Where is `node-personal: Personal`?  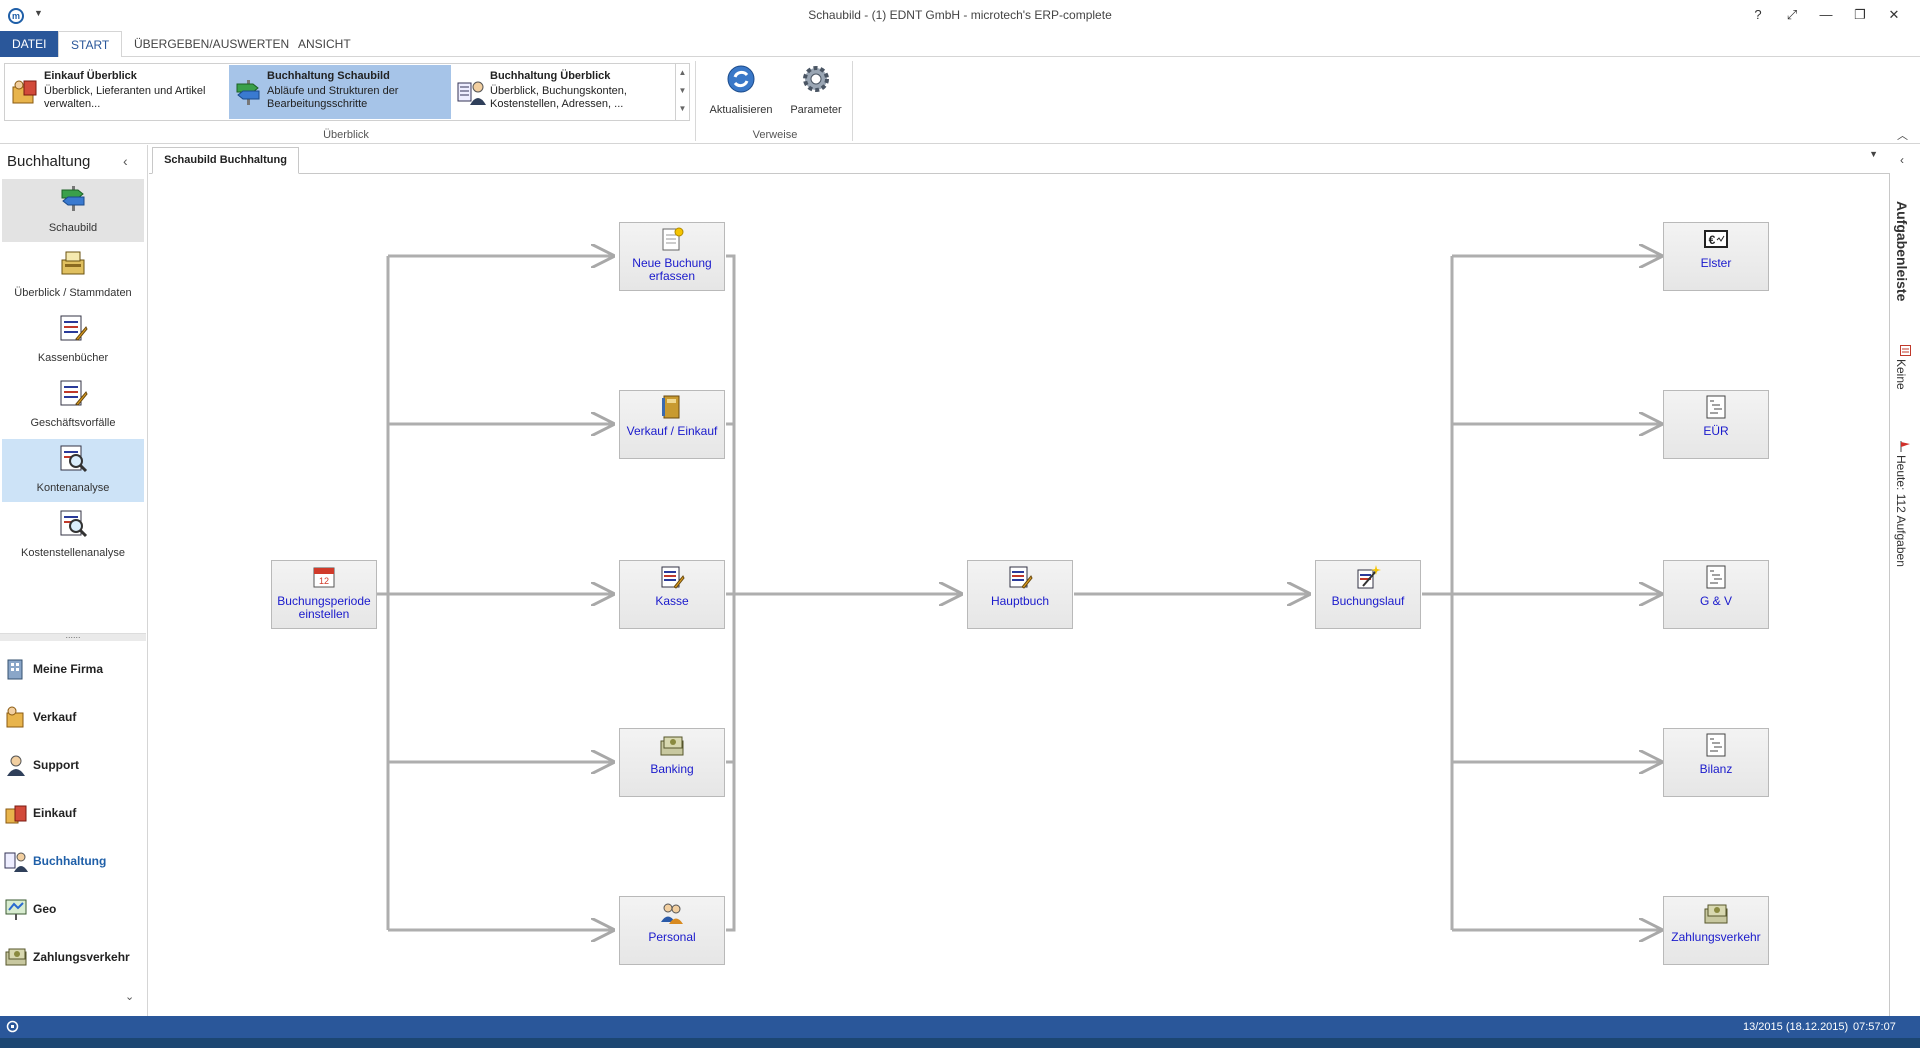 node-personal: Personal is located at coordinates (672, 930).